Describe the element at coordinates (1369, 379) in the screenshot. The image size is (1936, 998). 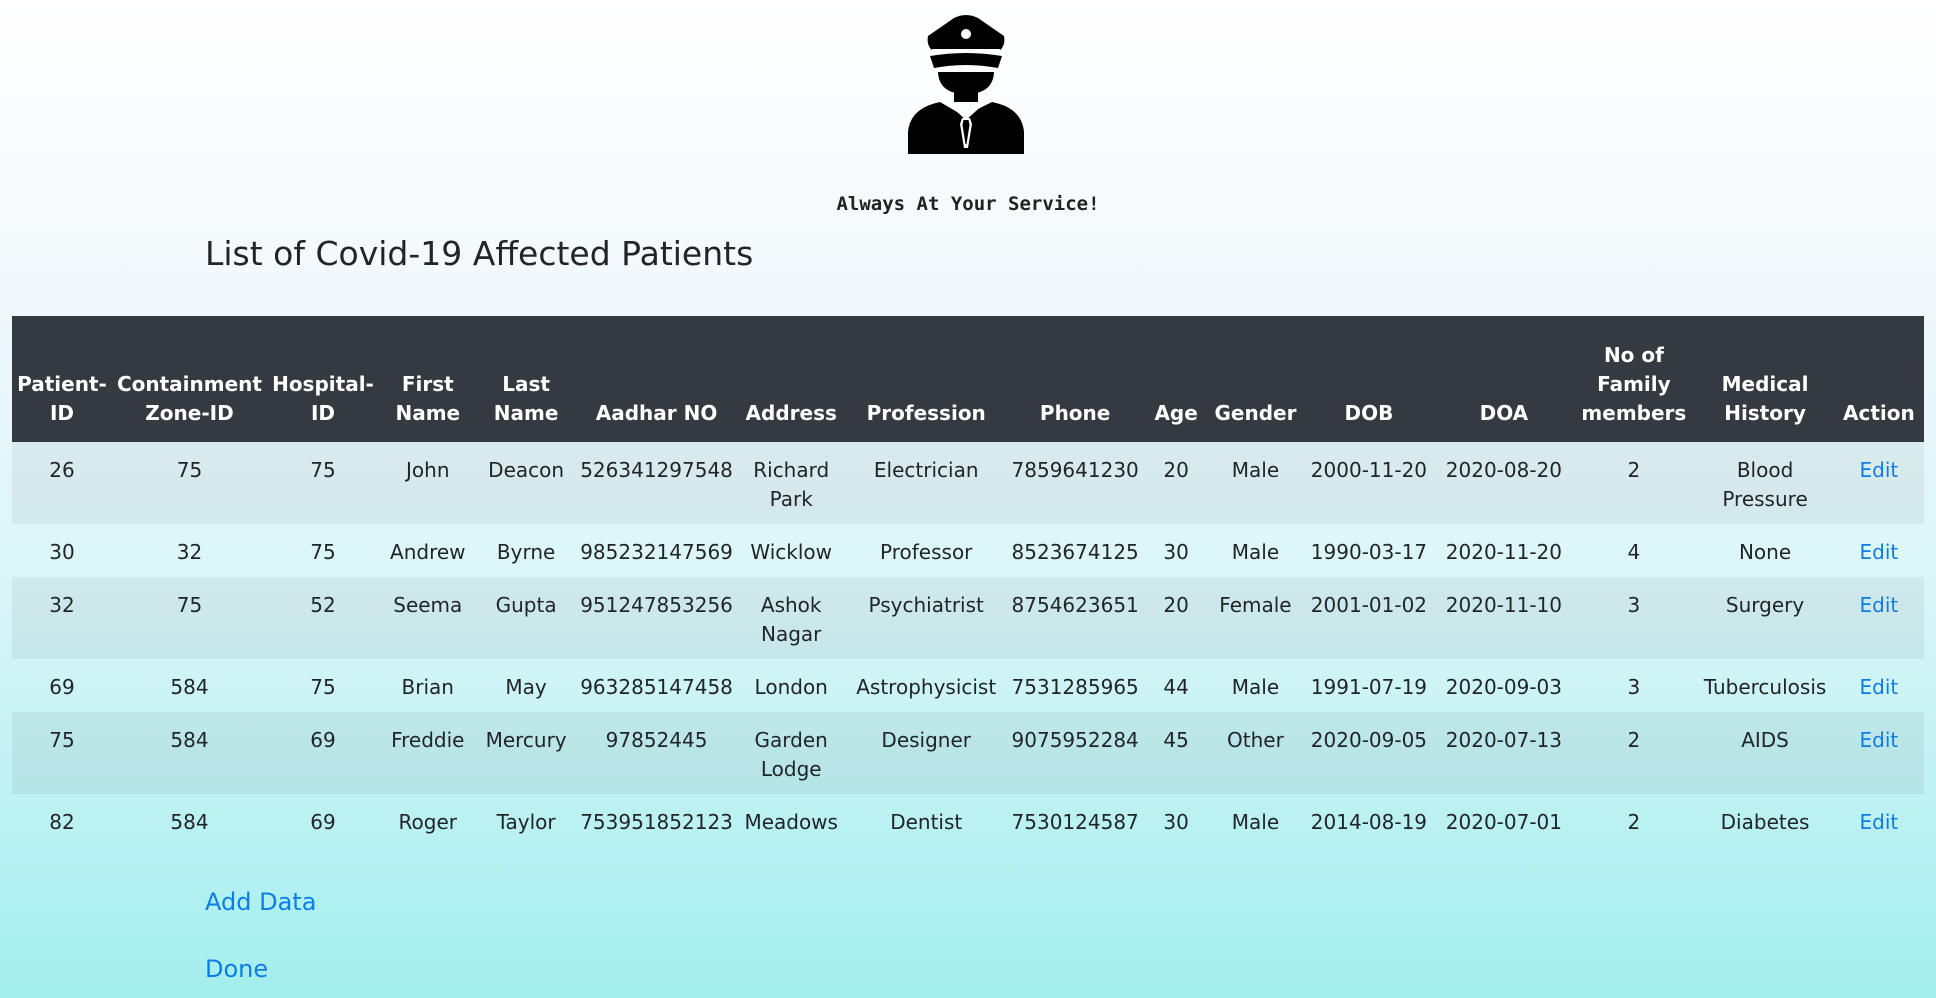
I see `column-header: DOB` at that location.